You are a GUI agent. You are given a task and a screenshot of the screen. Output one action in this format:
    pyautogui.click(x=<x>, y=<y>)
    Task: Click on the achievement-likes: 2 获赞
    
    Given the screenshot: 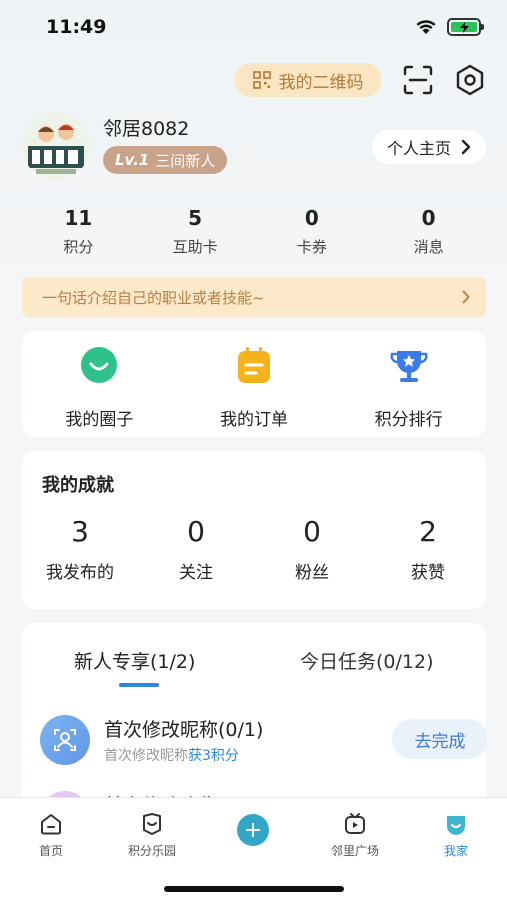 What is the action you would take?
    pyautogui.click(x=428, y=549)
    